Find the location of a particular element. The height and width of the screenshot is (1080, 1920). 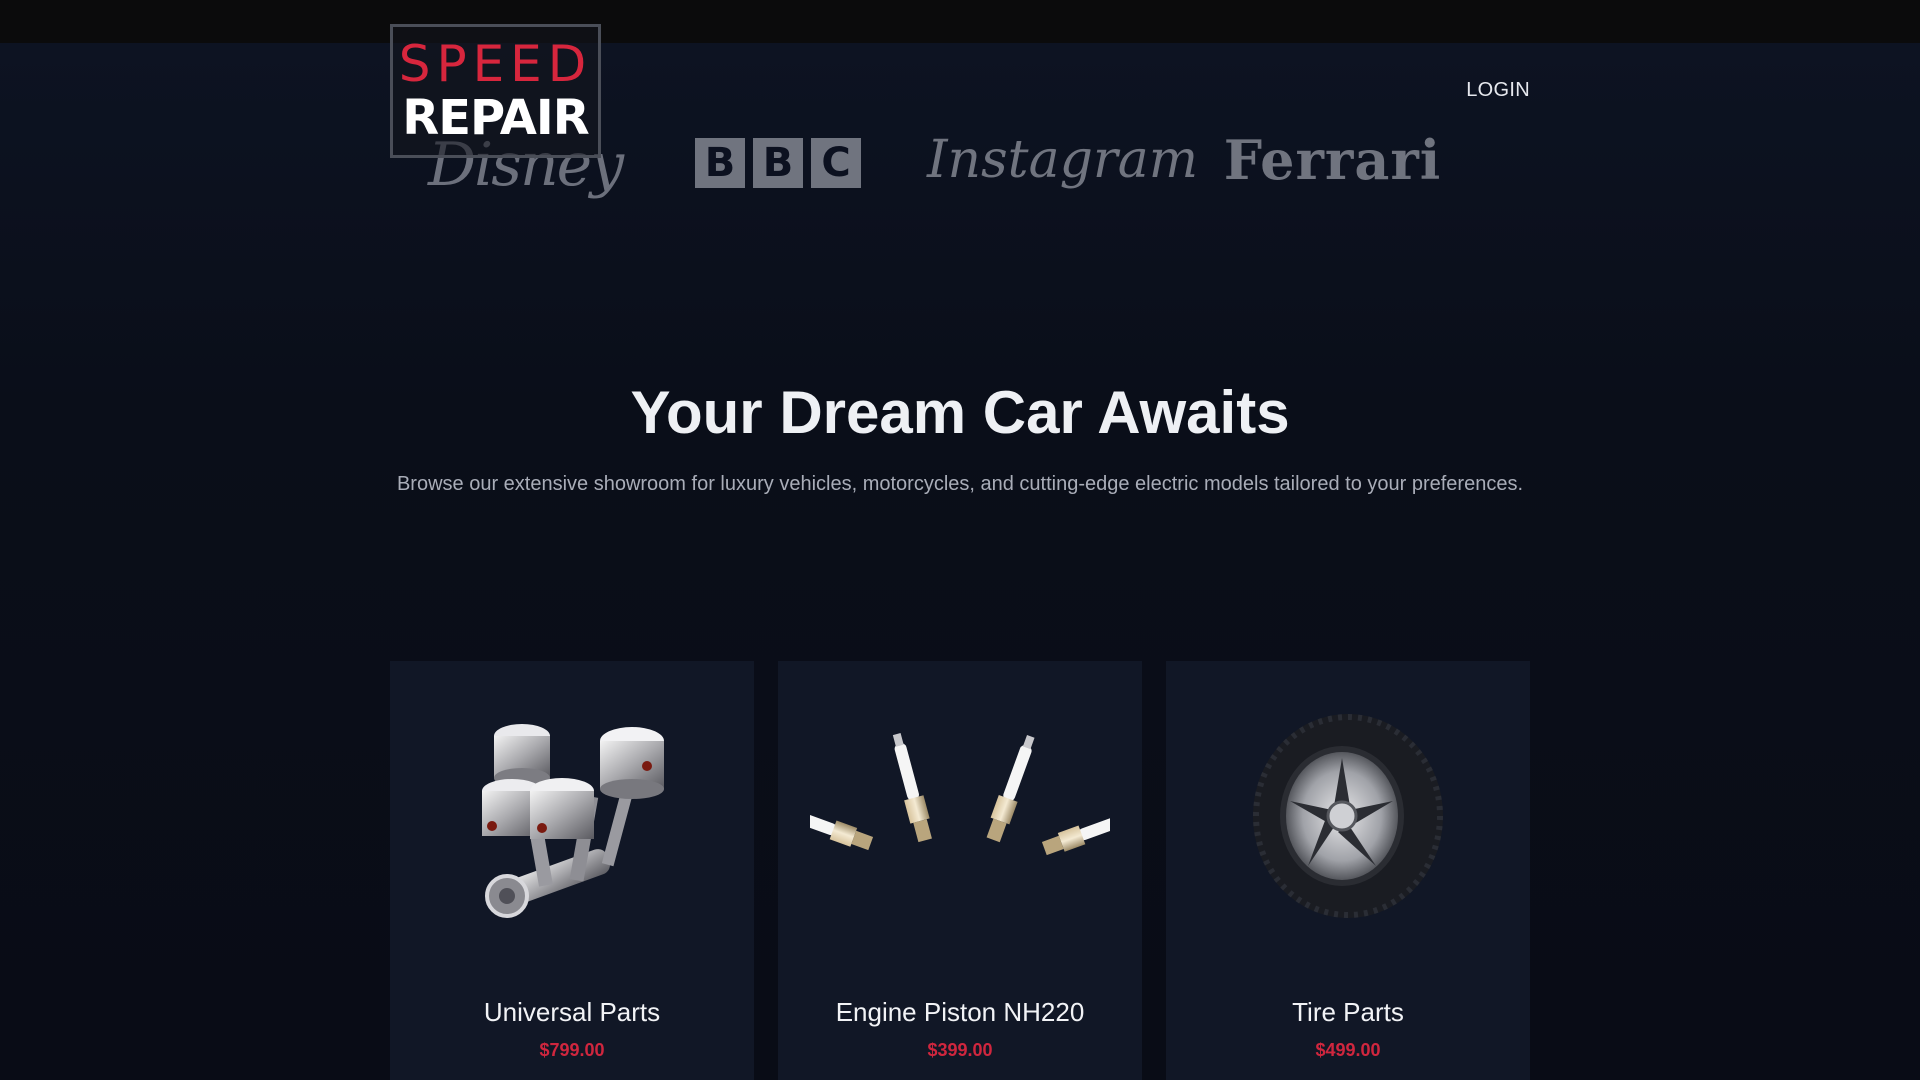

brand-ferrari-logo: Ferrari is located at coordinates (1332, 160).